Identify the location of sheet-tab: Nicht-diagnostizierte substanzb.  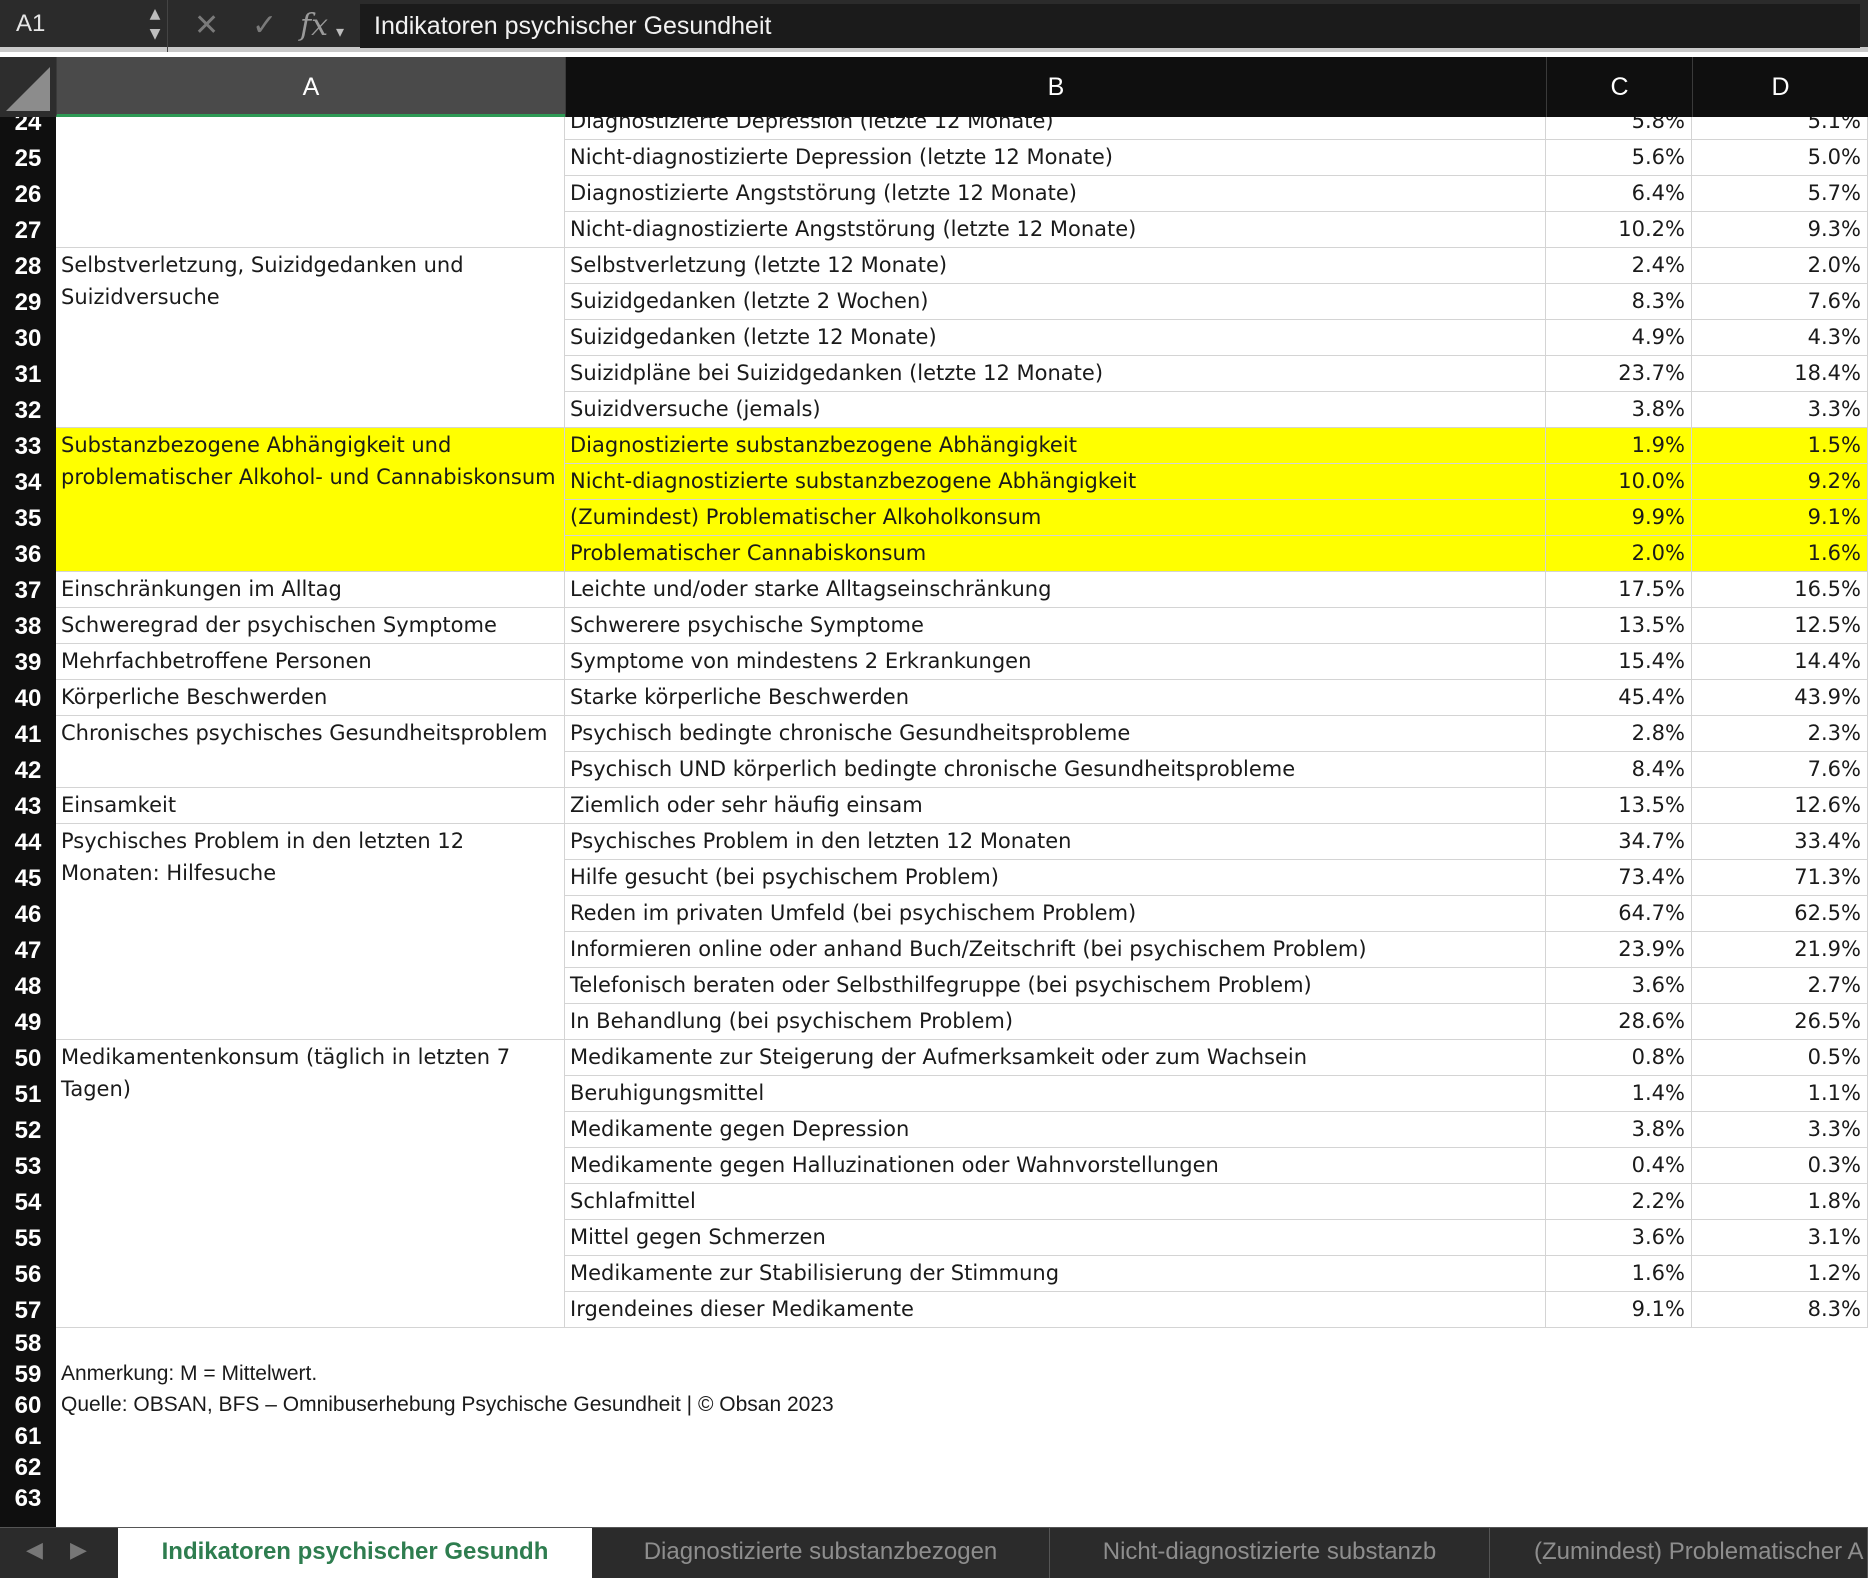
(1270, 1553).